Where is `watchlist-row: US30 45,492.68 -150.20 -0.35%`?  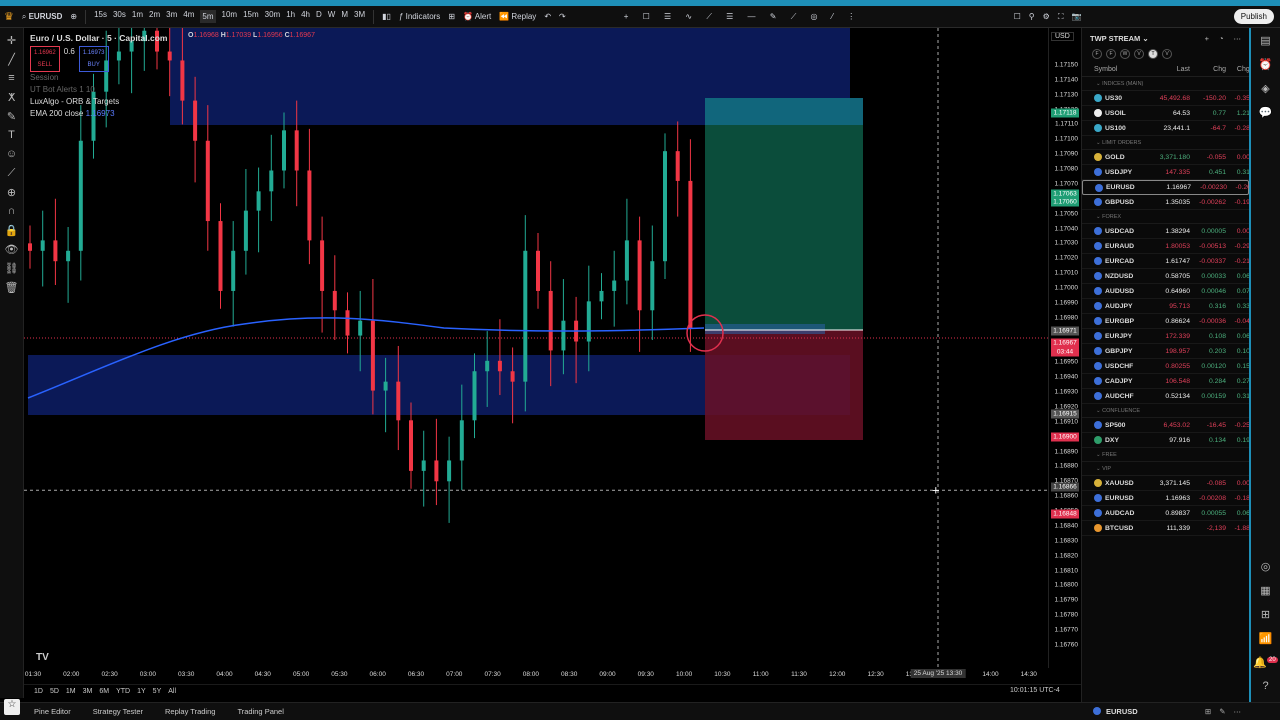 watchlist-row: US30 45,492.68 -150.20 -0.35% is located at coordinates (1169, 98).